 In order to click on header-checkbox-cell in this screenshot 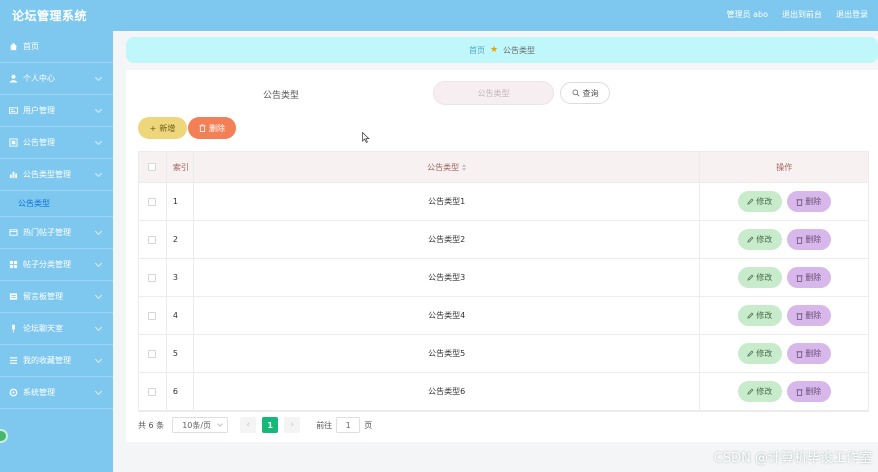, I will do `click(153, 167)`.